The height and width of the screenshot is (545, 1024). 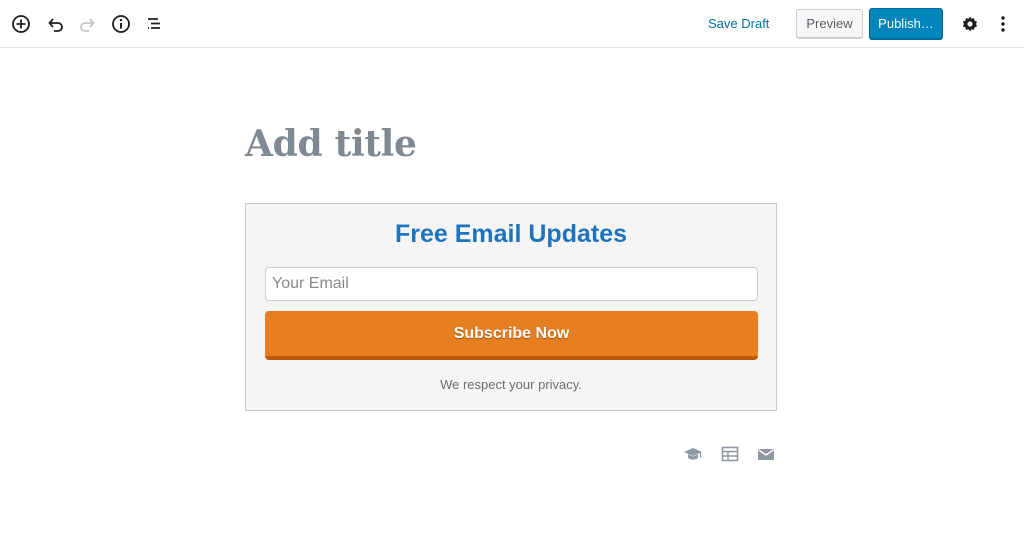 I want to click on block-navigation-icon, so click(x=154, y=24).